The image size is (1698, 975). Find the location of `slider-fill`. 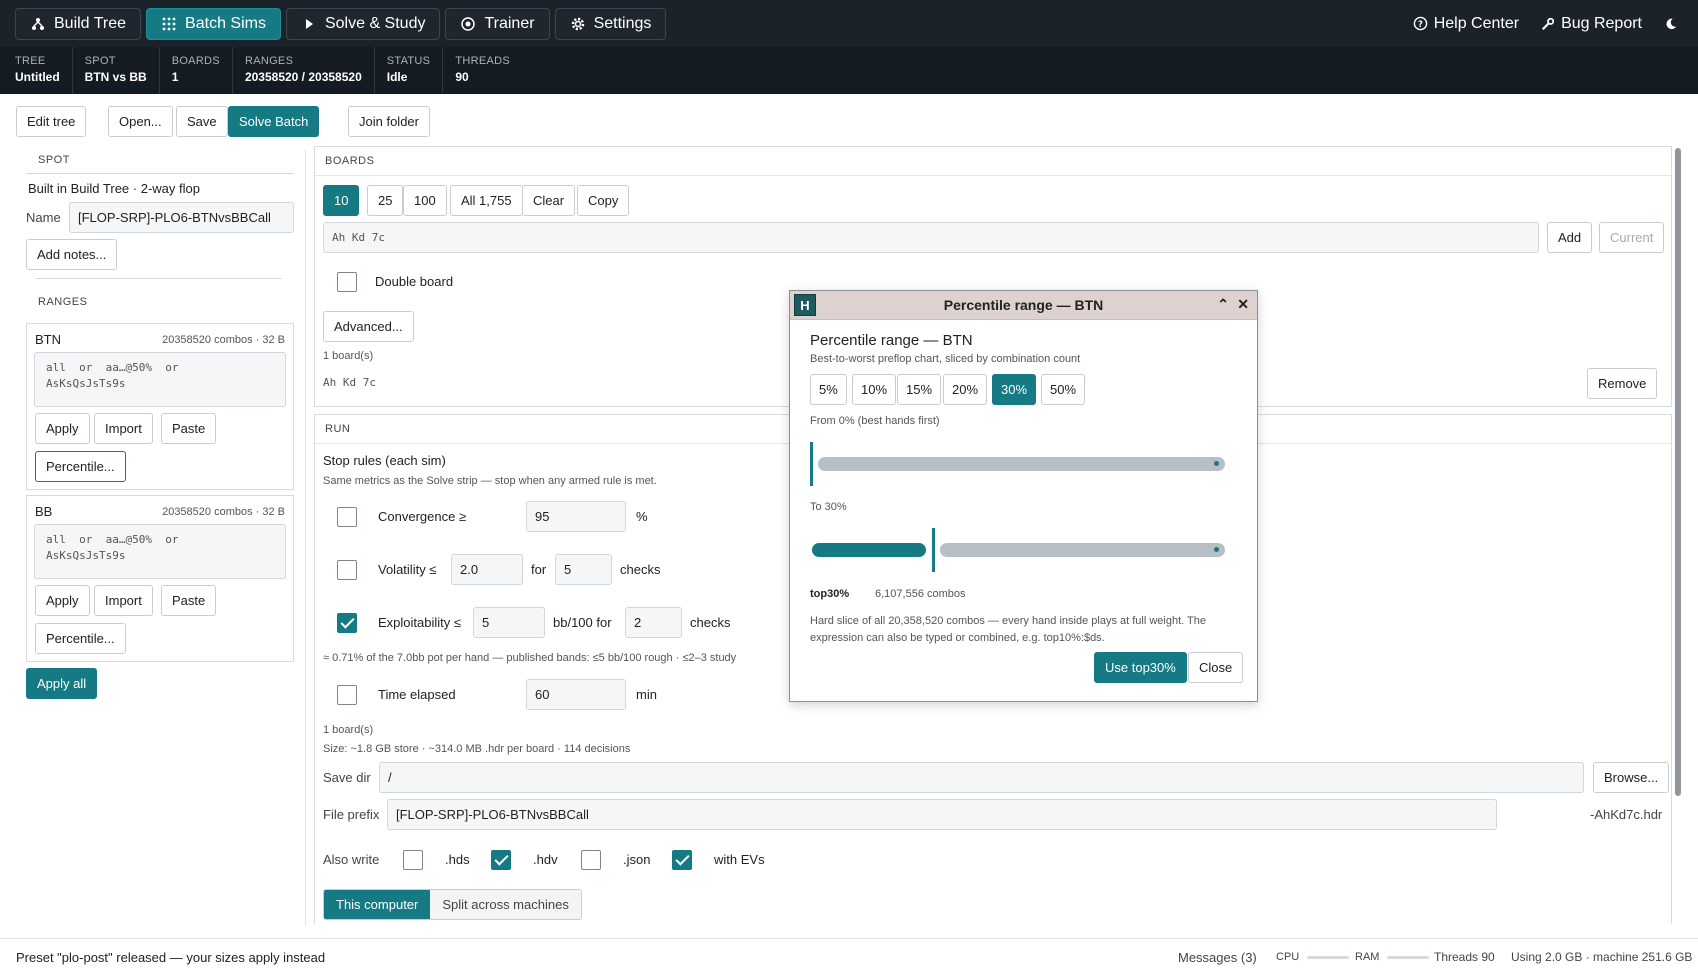

slider-fill is located at coordinates (869, 550).